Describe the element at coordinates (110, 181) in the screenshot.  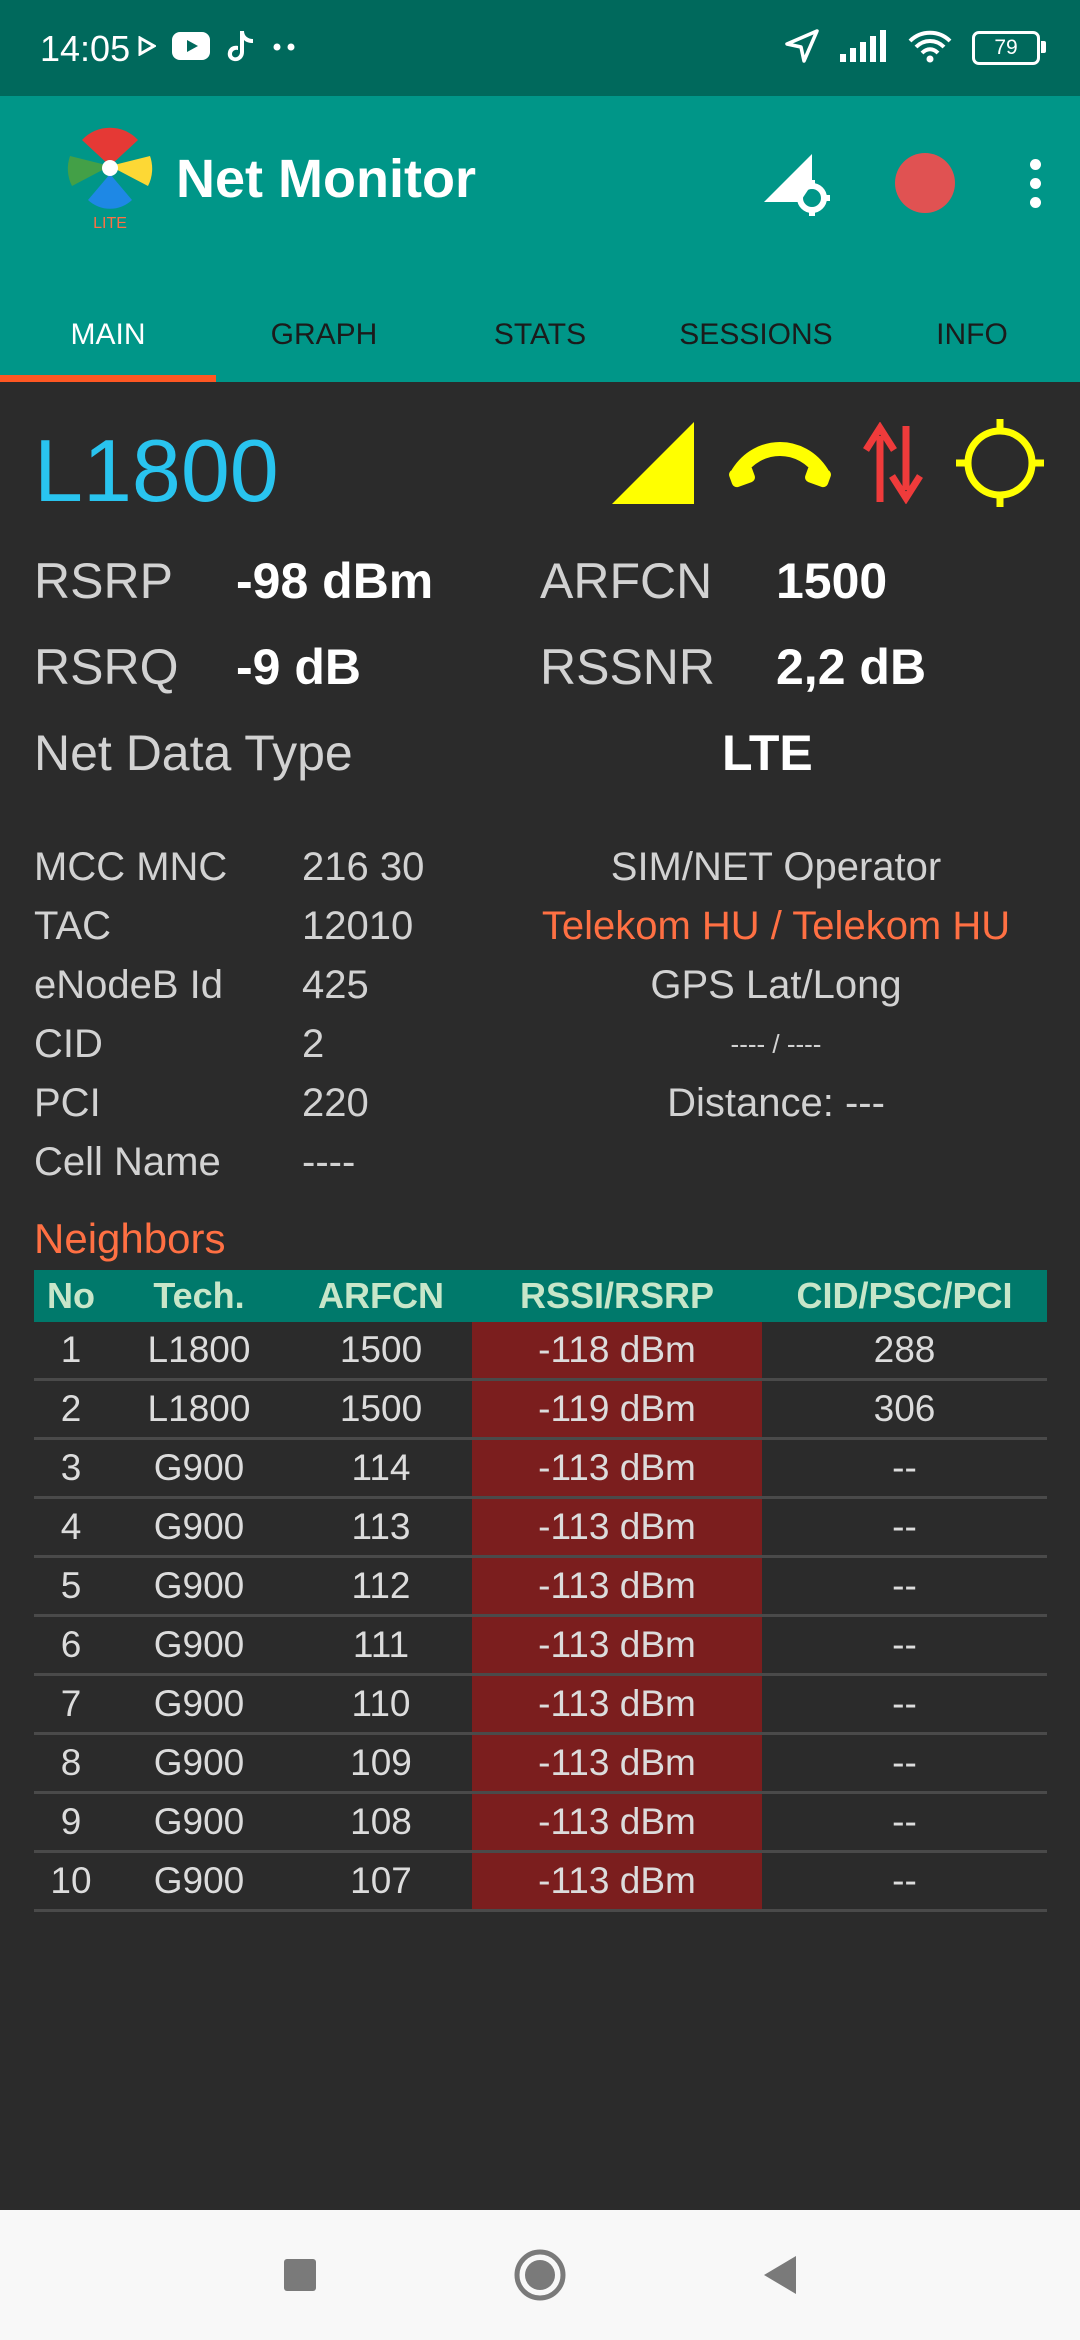
I see `app-logo-icon: LITE` at that location.